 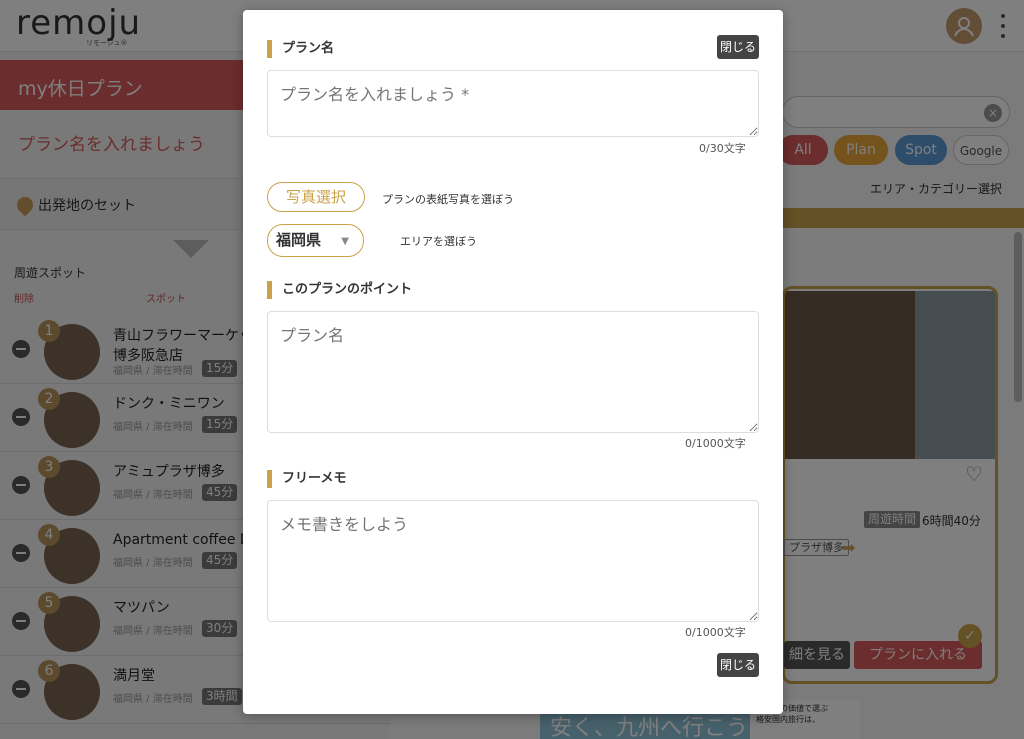 What do you see at coordinates (738, 665) in the screenshot?
I see `close-button-bottom: 閉じる` at bounding box center [738, 665].